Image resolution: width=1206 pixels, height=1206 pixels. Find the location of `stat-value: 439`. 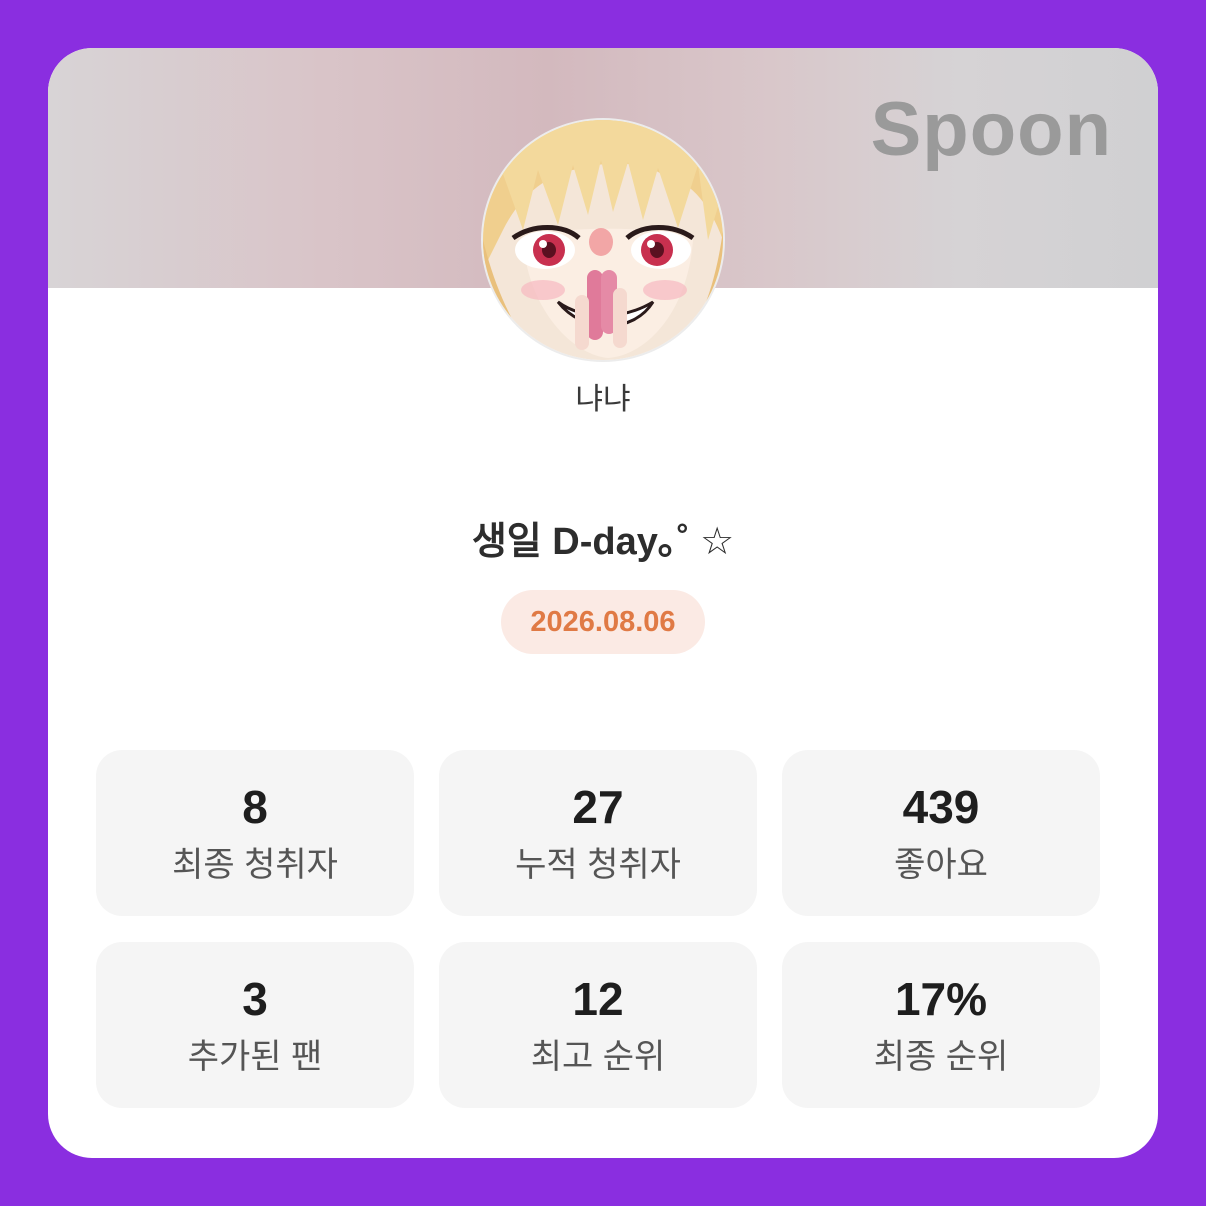

stat-value: 439 is located at coordinates (941, 807).